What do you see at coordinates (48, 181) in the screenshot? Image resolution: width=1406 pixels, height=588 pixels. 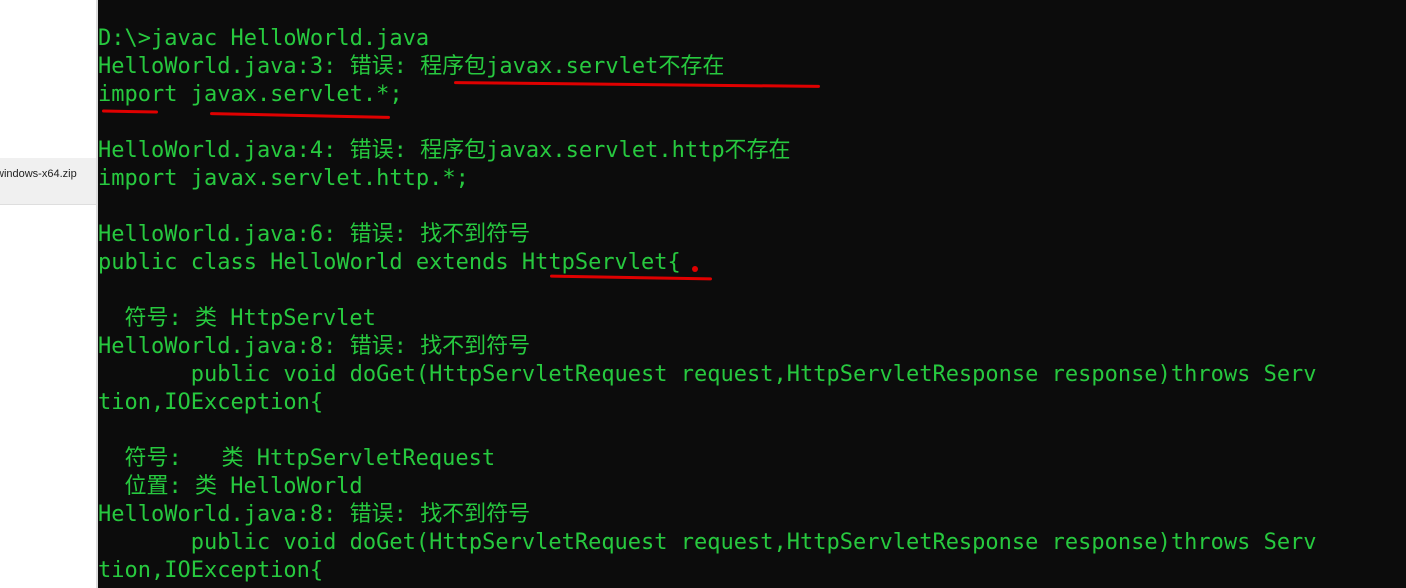 I see `file-list-item: windows-x64.zip` at bounding box center [48, 181].